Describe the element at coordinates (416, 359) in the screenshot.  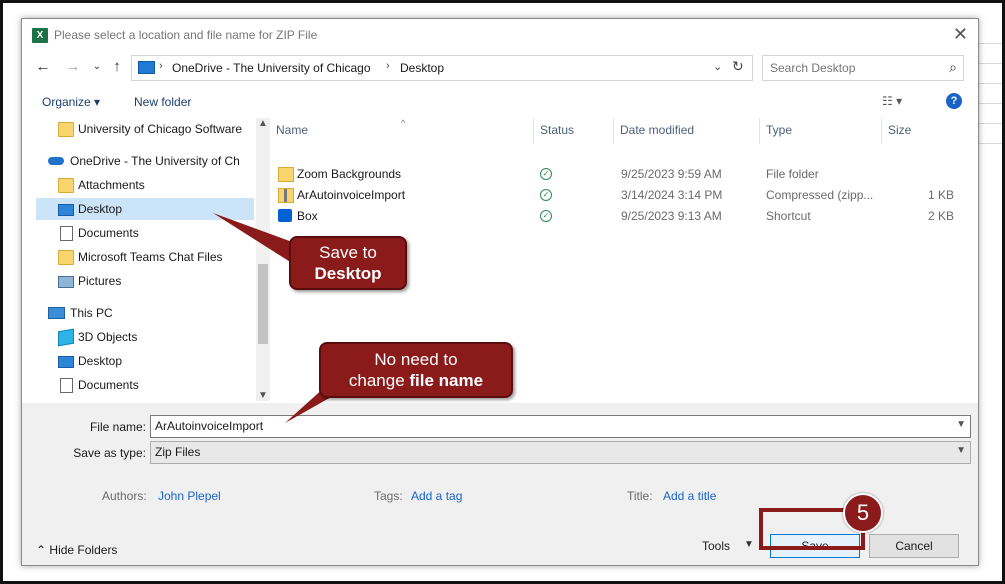
I see `callout-text: No need to` at that location.